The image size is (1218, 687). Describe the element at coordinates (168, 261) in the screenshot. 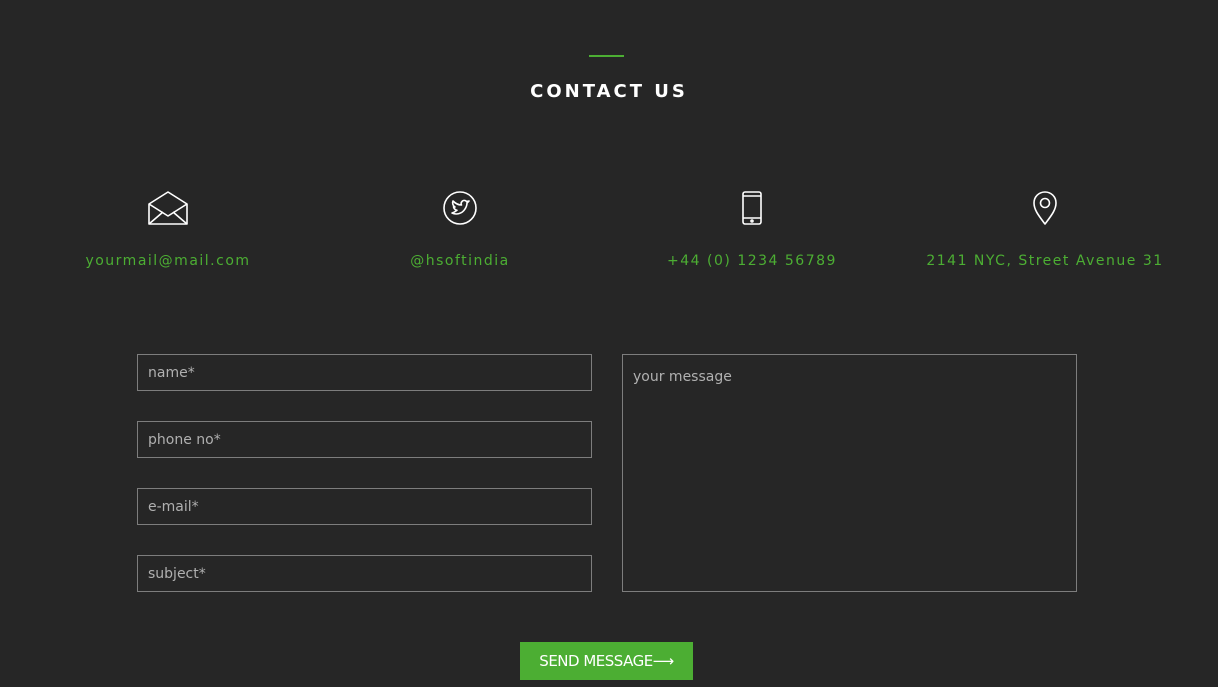

I see `contact-email-text: yourmail@mail.com` at that location.